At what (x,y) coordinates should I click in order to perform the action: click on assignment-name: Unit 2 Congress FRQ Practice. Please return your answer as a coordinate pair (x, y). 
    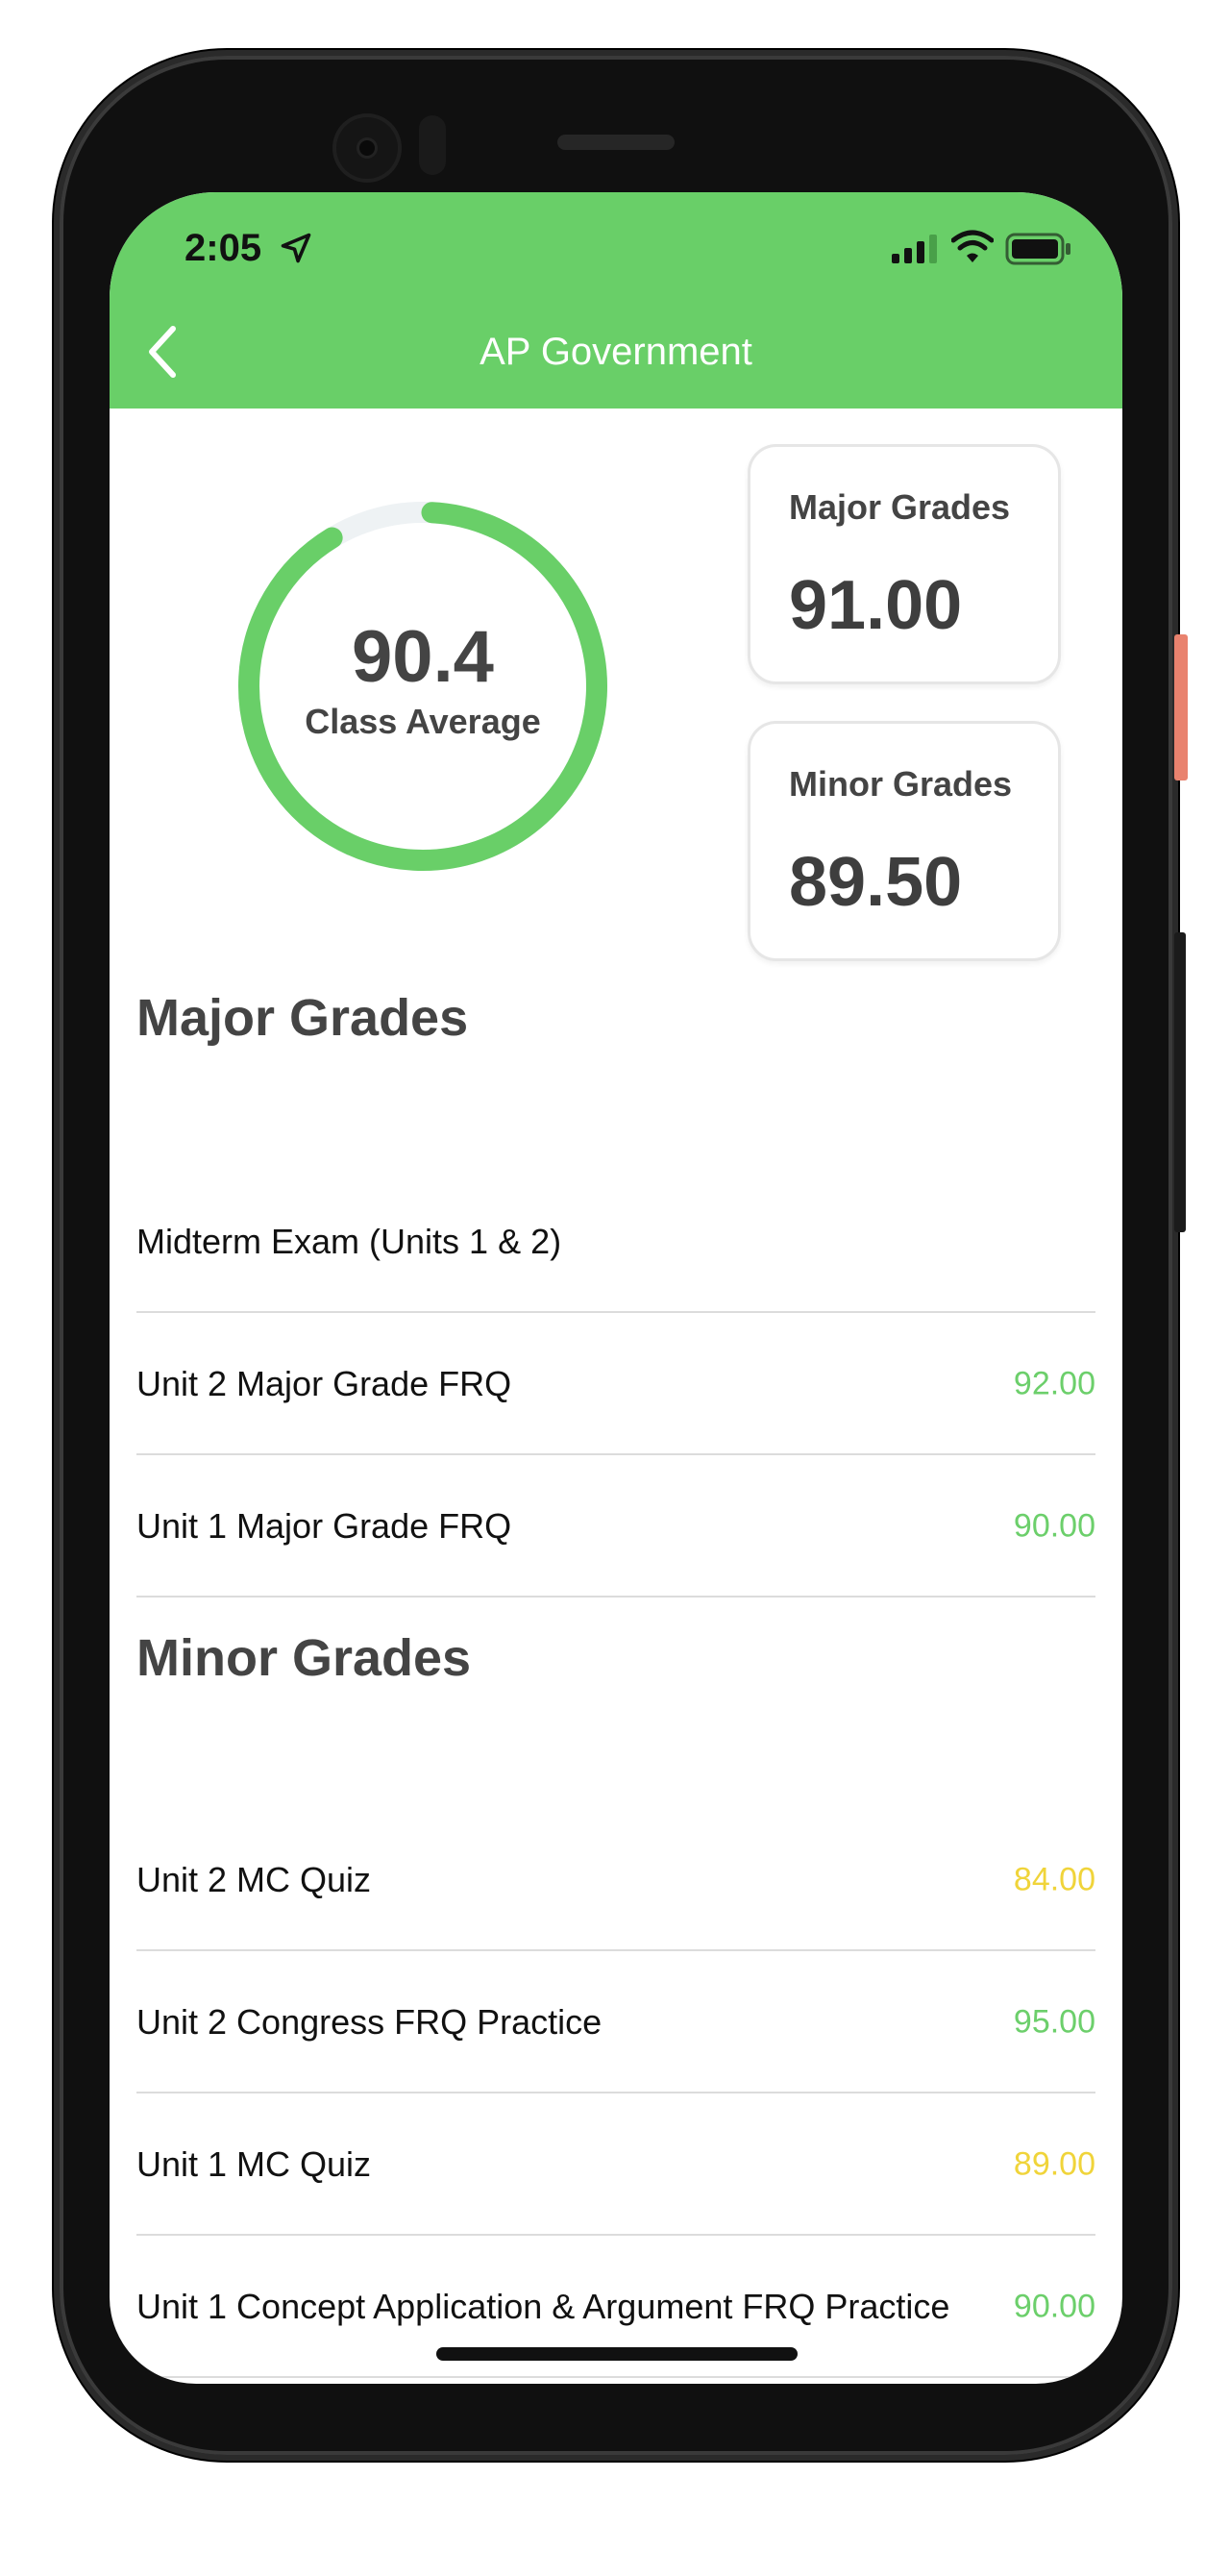
    Looking at the image, I should click on (370, 2022).